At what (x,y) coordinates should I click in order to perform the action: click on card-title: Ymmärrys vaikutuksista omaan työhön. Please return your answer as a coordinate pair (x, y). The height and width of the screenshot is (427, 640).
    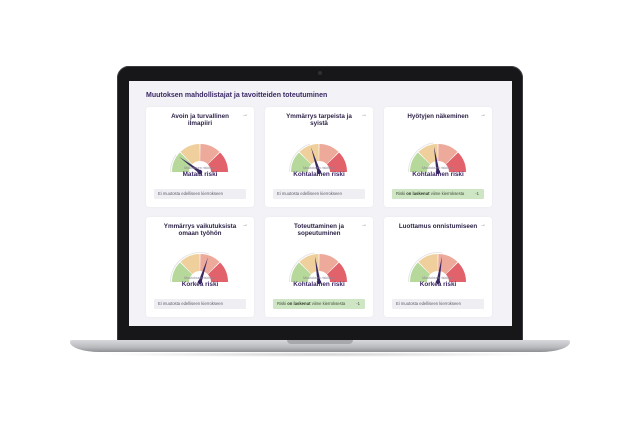
    Looking at the image, I should click on (200, 230).